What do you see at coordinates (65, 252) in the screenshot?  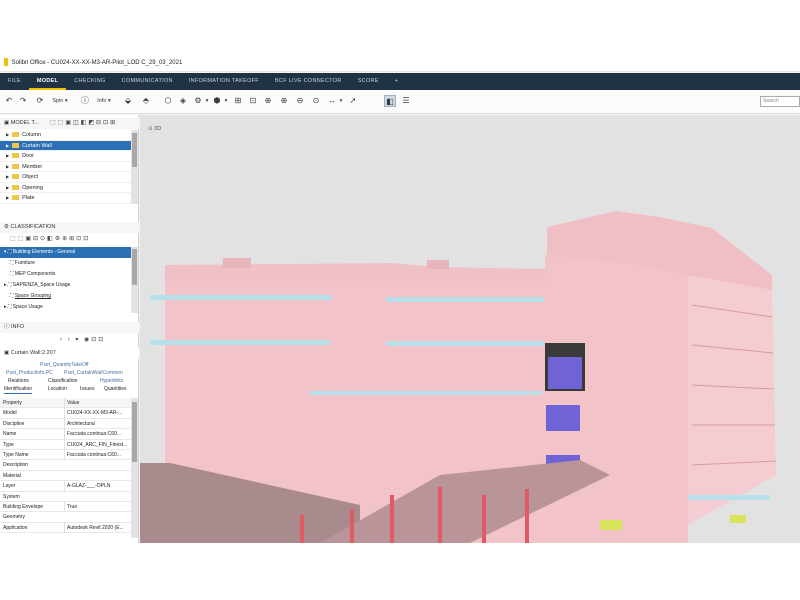 I see `classification-item-building-elements: ▾ ⛶ Building Elements - General` at bounding box center [65, 252].